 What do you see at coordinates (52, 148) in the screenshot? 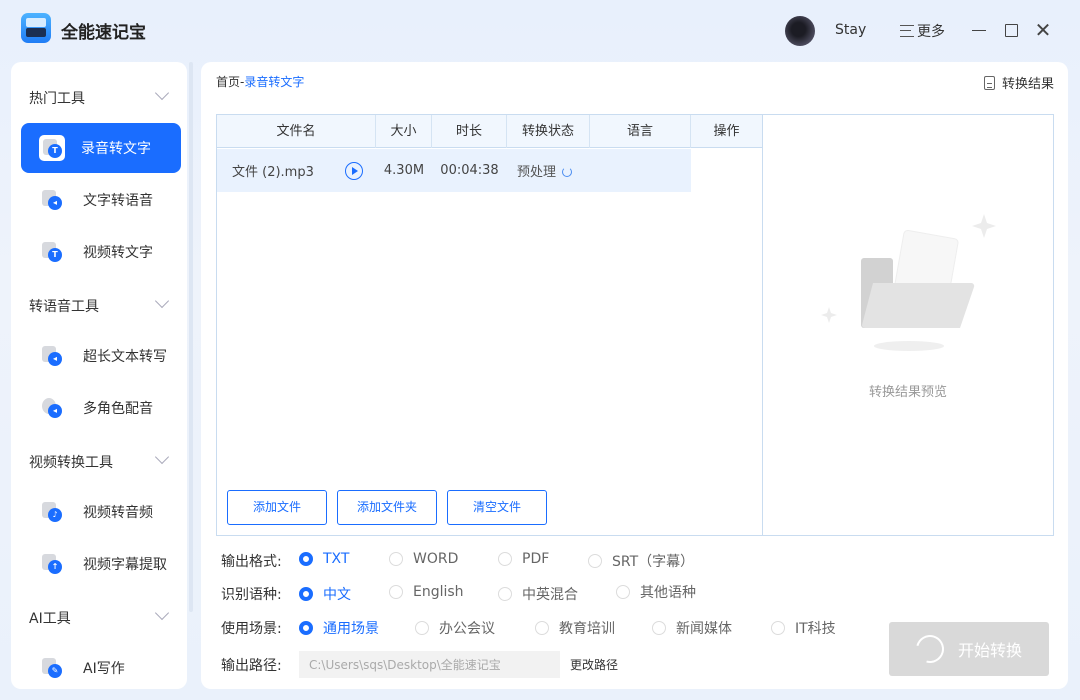
I see `audio-to-text-icon: T` at bounding box center [52, 148].